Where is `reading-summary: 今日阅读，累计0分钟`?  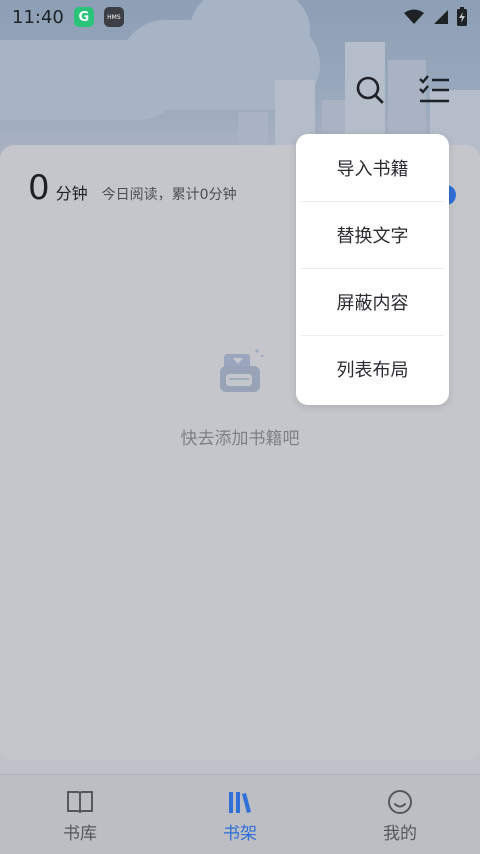 reading-summary: 今日阅读，累计0分钟 is located at coordinates (169, 195).